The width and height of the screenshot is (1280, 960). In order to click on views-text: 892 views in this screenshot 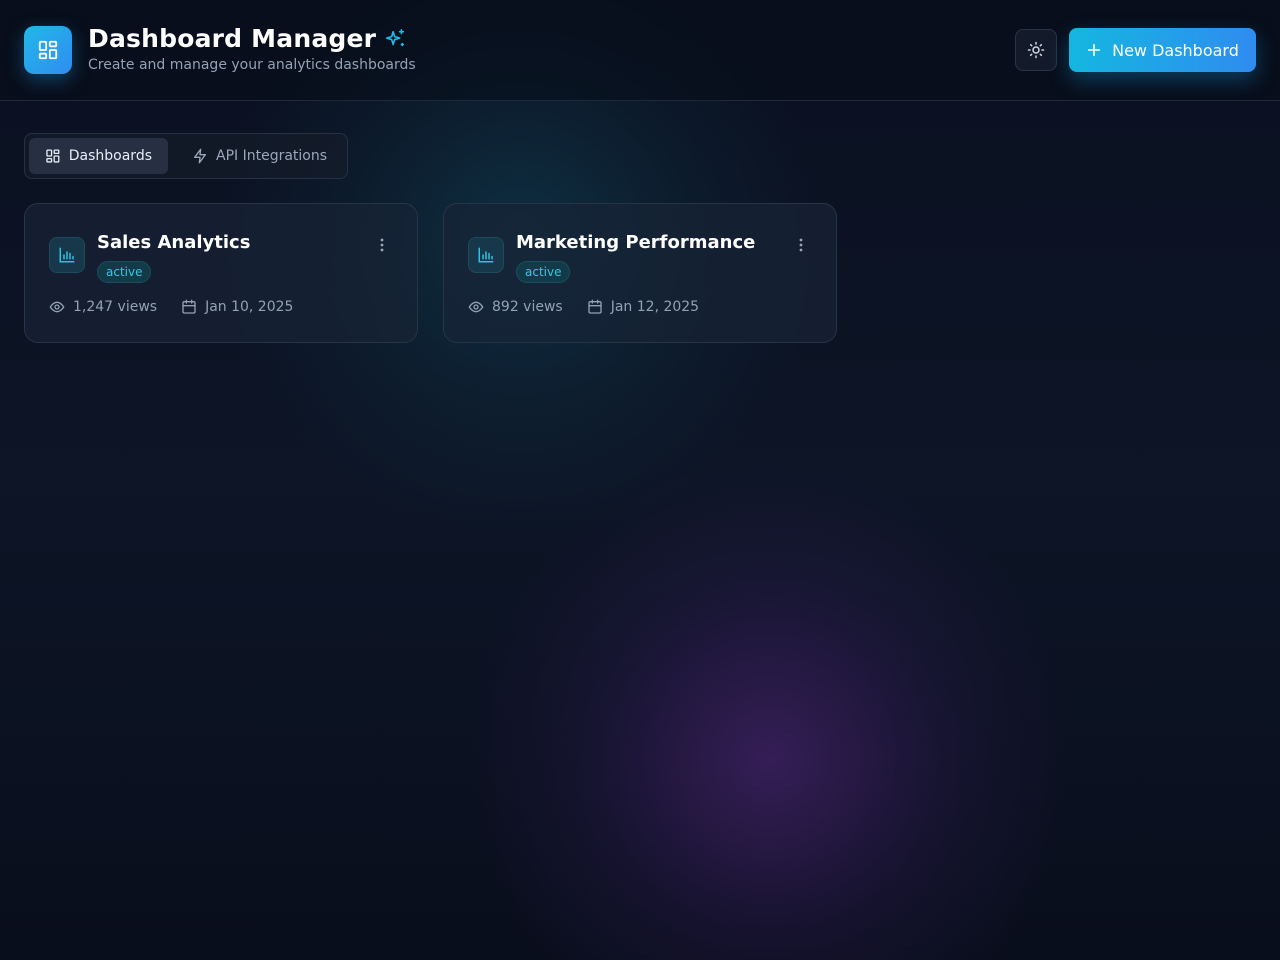, I will do `click(527, 307)`.